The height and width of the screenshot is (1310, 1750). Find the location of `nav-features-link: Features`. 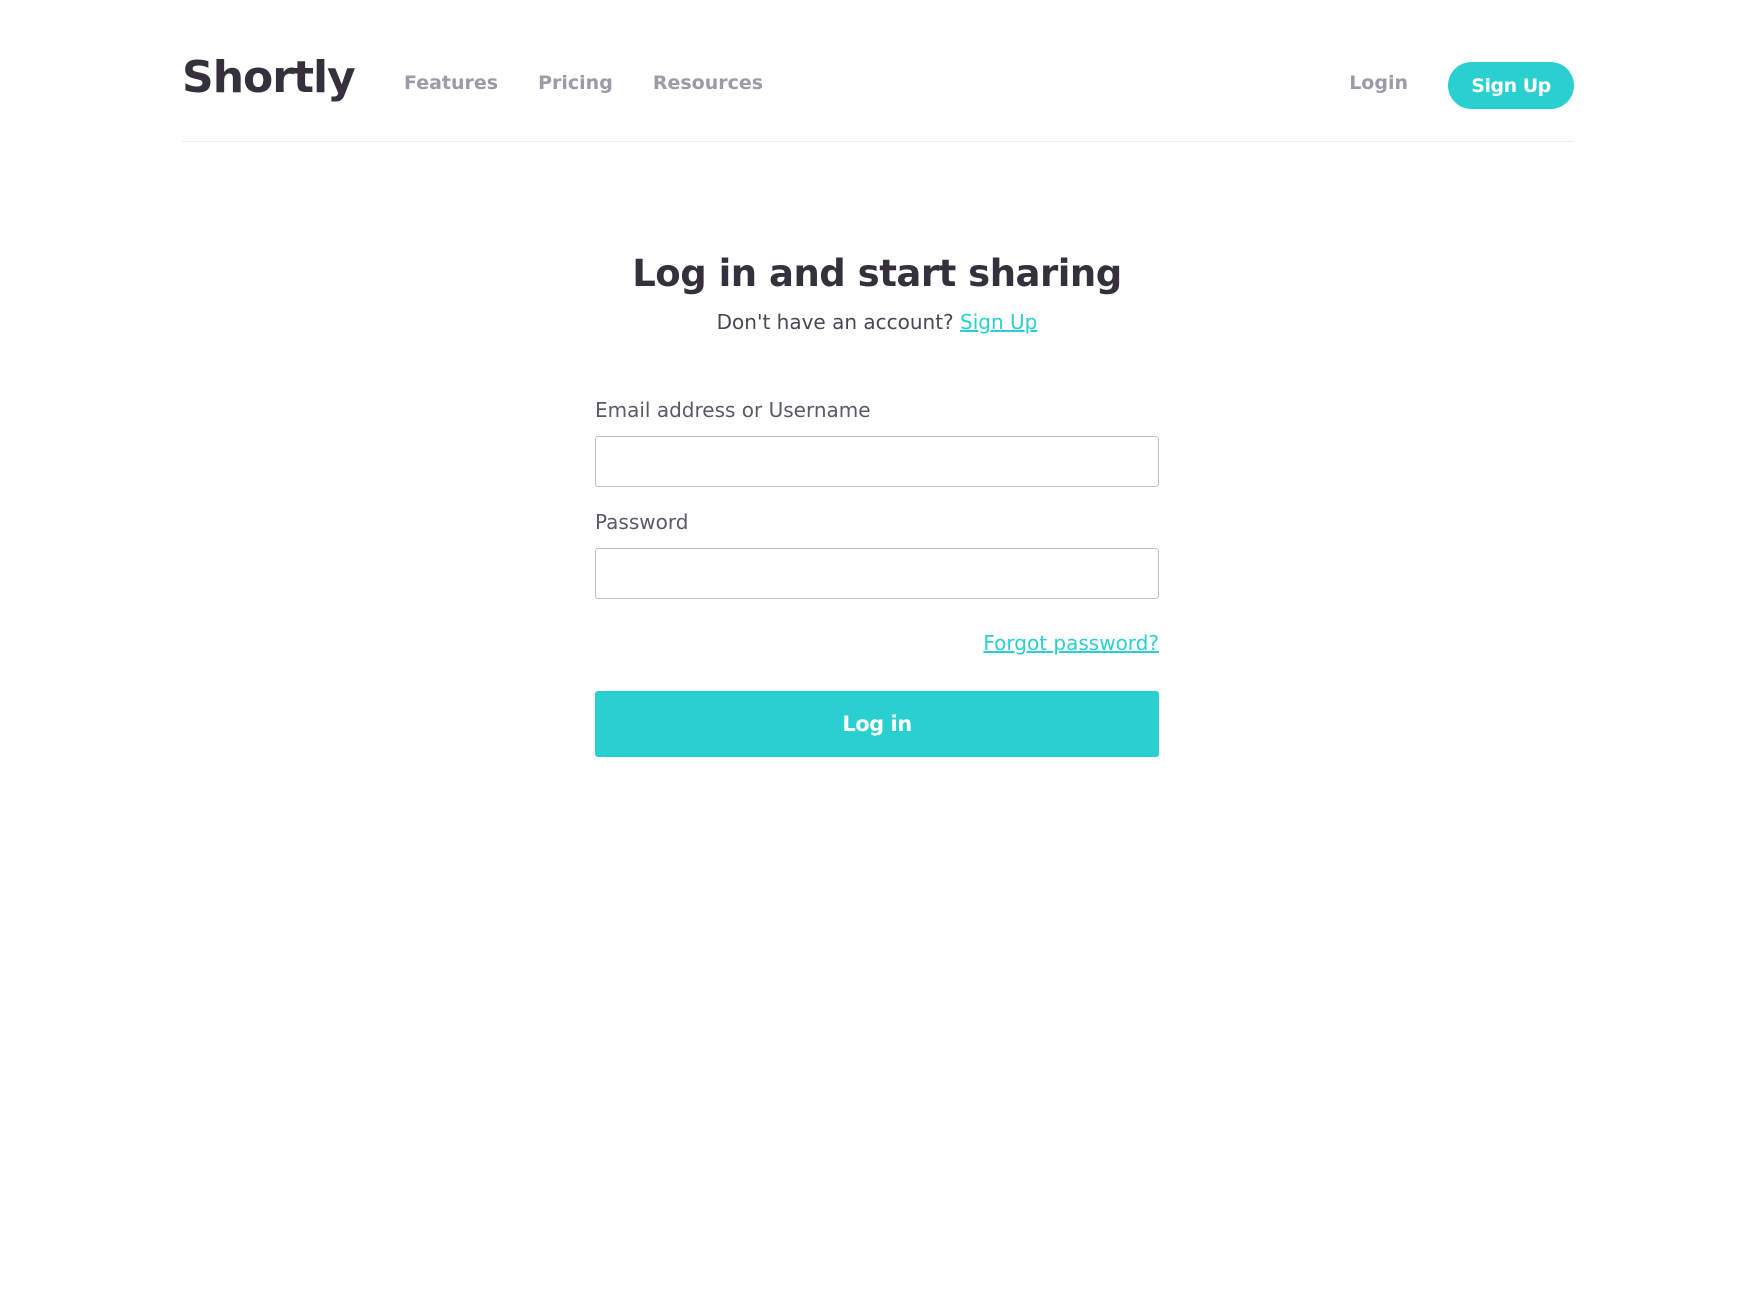

nav-features-link: Features is located at coordinates (451, 83).